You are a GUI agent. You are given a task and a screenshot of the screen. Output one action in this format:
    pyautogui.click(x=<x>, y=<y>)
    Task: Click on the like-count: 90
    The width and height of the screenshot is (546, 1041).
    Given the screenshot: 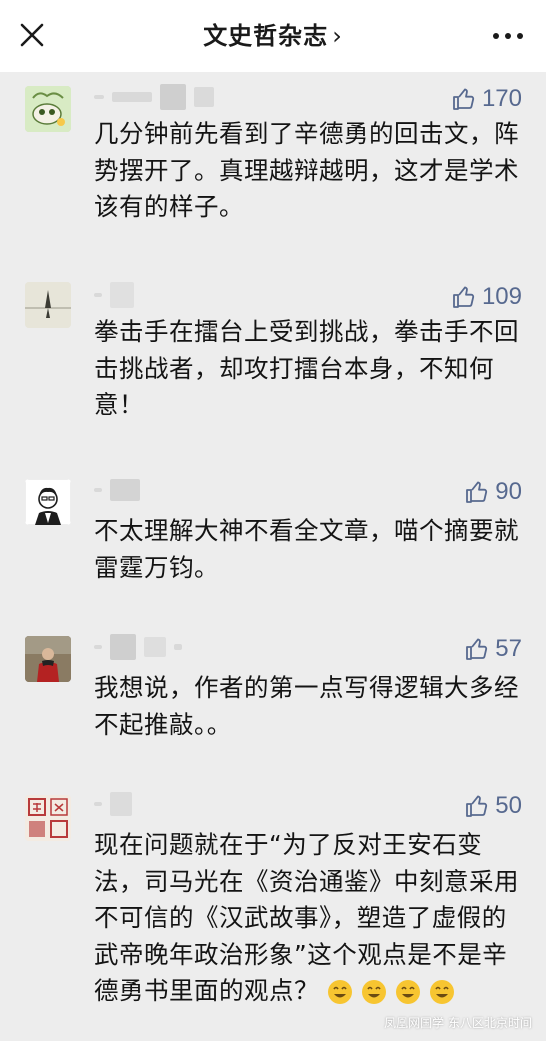 What is the action you would take?
    pyautogui.click(x=508, y=491)
    